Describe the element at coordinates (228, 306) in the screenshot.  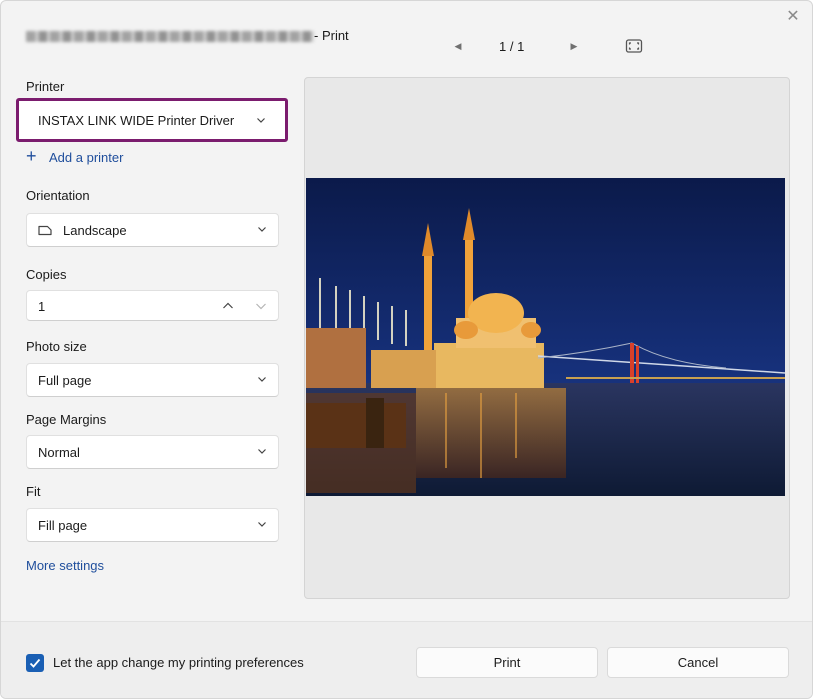
I see `chevron-up-icon` at that location.